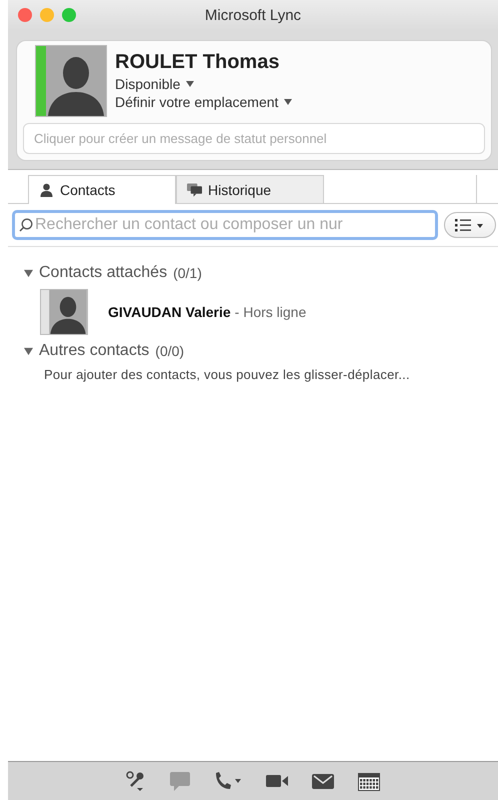 The width and height of the screenshot is (498, 800). Describe the element at coordinates (26, 225) in the screenshot. I see `search-icon` at that location.